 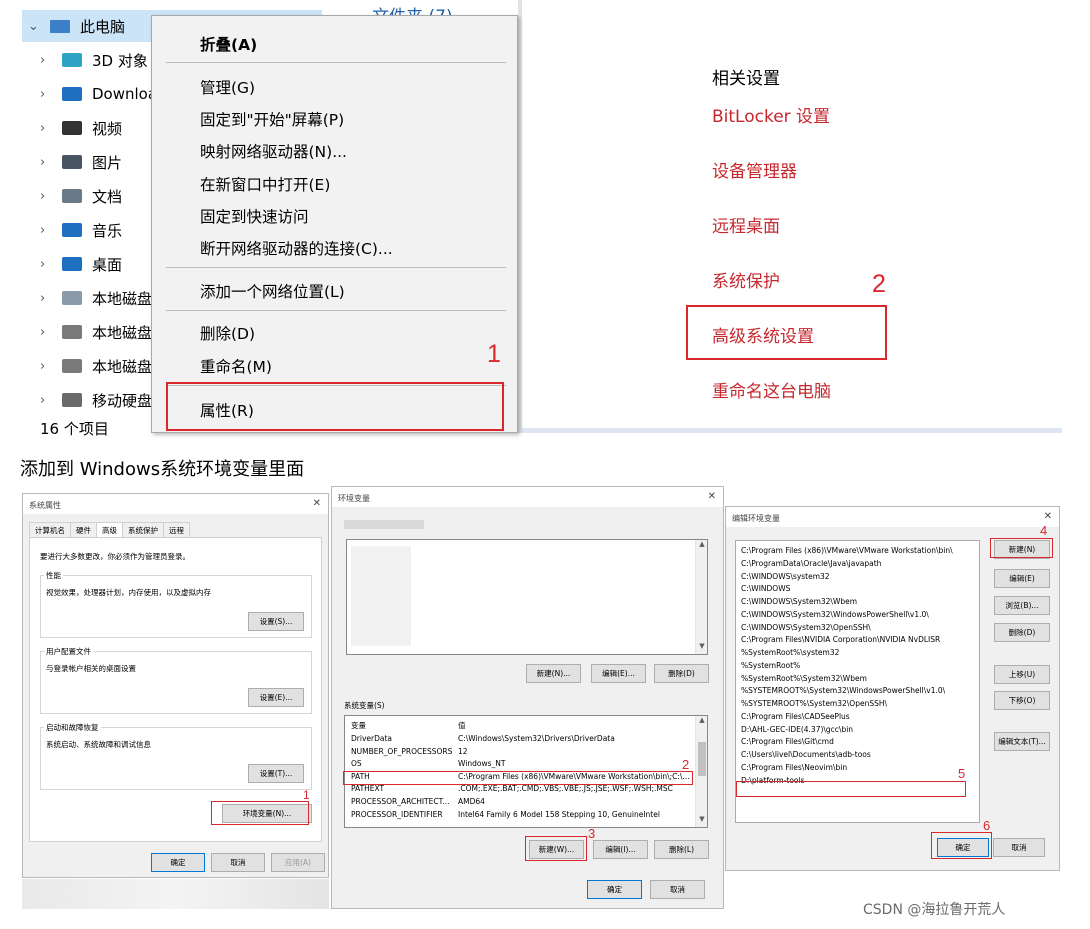 I want to click on move-up-button: 上移(U), so click(x=1022, y=674).